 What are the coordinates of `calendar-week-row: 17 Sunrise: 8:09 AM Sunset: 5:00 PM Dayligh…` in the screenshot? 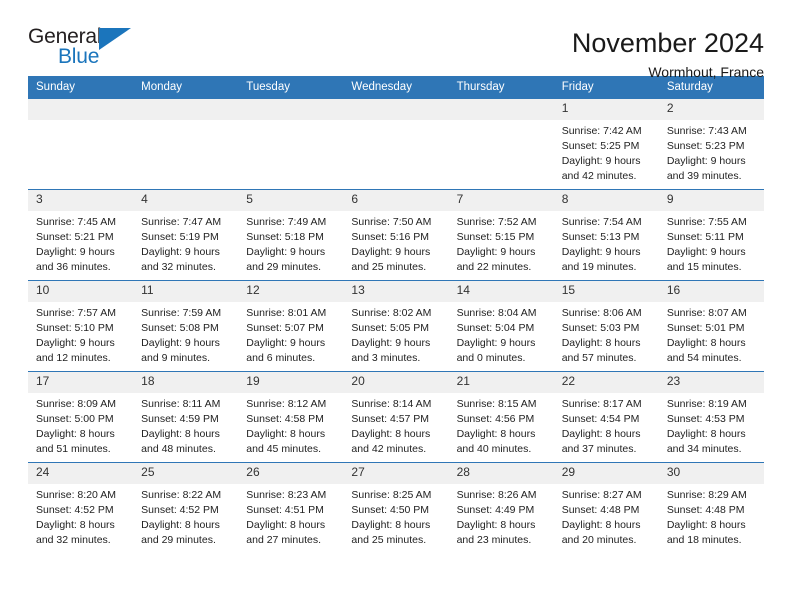 It's located at (396, 417).